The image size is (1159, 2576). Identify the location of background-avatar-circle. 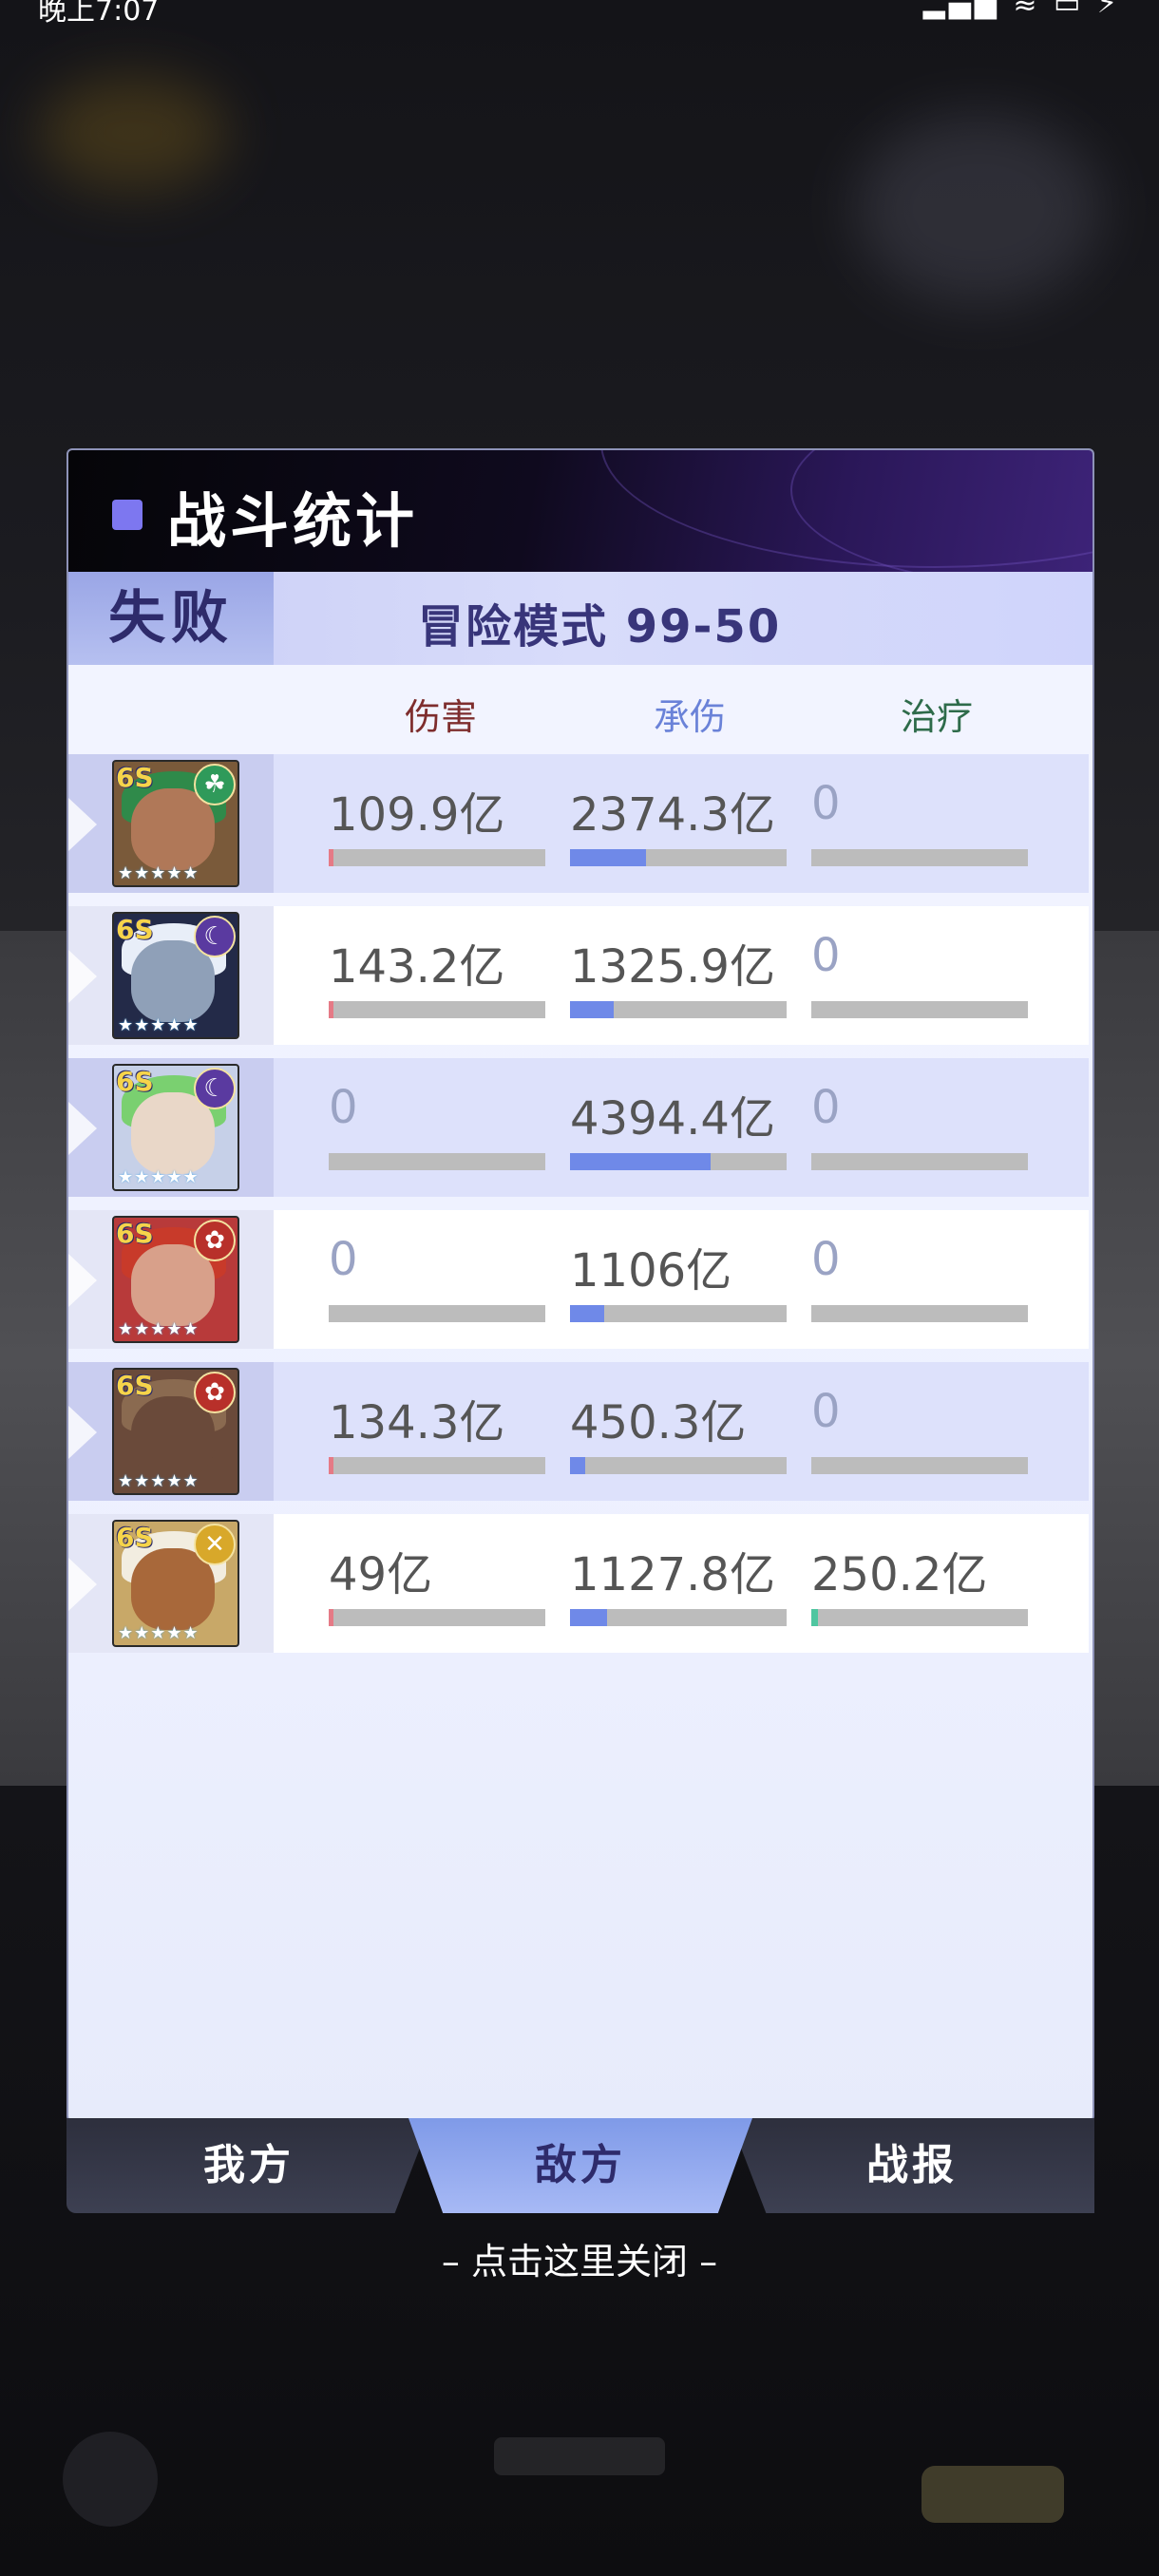
(110, 2479).